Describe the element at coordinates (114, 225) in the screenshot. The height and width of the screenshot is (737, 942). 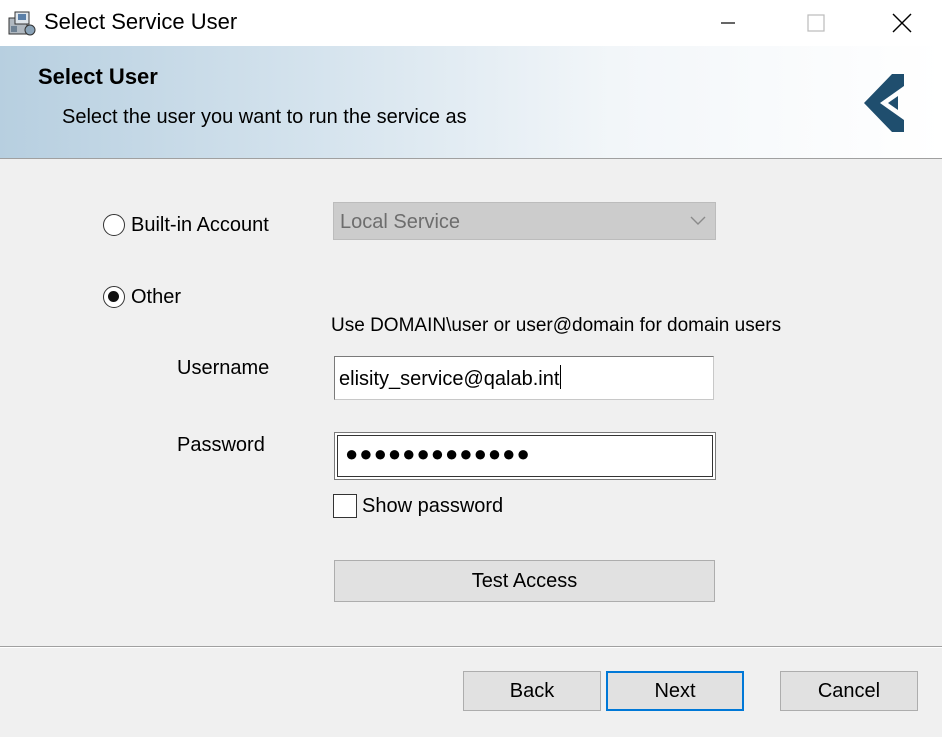
I see `builtin-account-radio` at that location.